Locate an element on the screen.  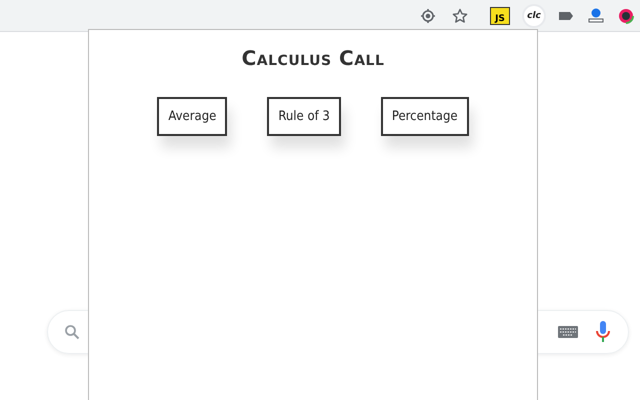
star-icon is located at coordinates (460, 16).